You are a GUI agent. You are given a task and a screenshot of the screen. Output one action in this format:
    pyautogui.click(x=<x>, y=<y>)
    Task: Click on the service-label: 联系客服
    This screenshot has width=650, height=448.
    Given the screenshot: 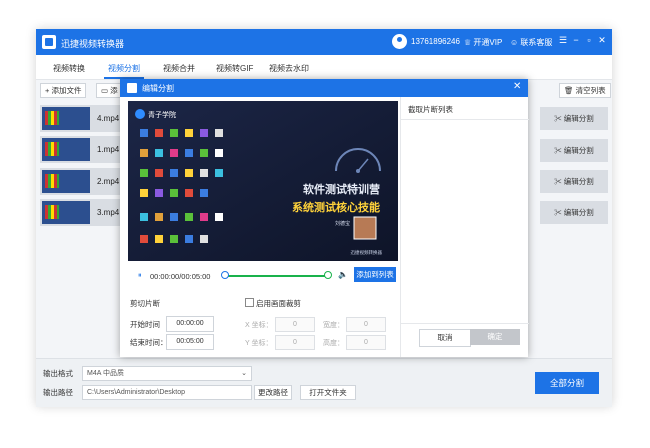 What is the action you would take?
    pyautogui.click(x=536, y=42)
    